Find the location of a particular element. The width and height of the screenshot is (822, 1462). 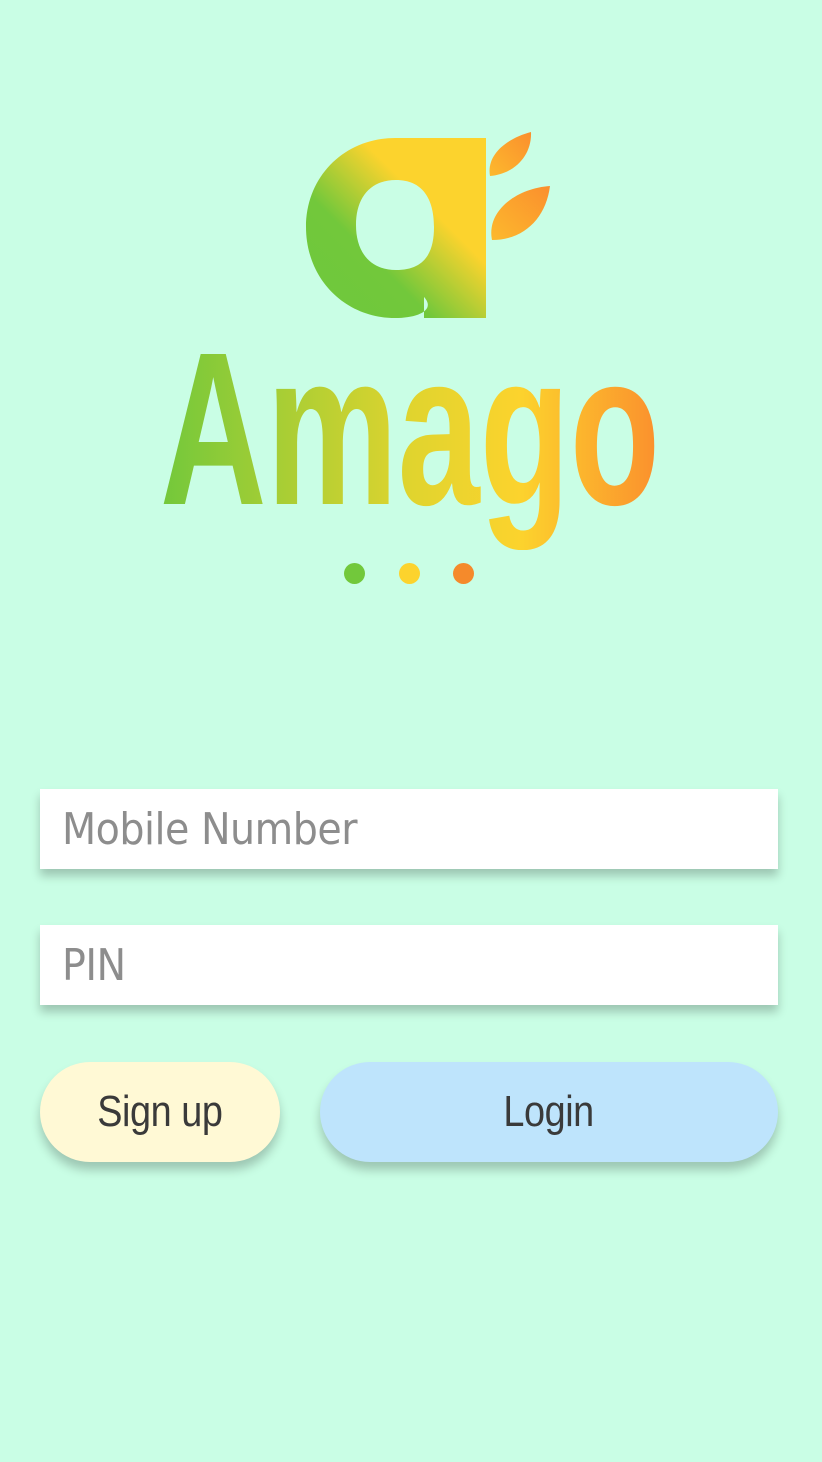

mobile-number-input is located at coordinates (409, 829).